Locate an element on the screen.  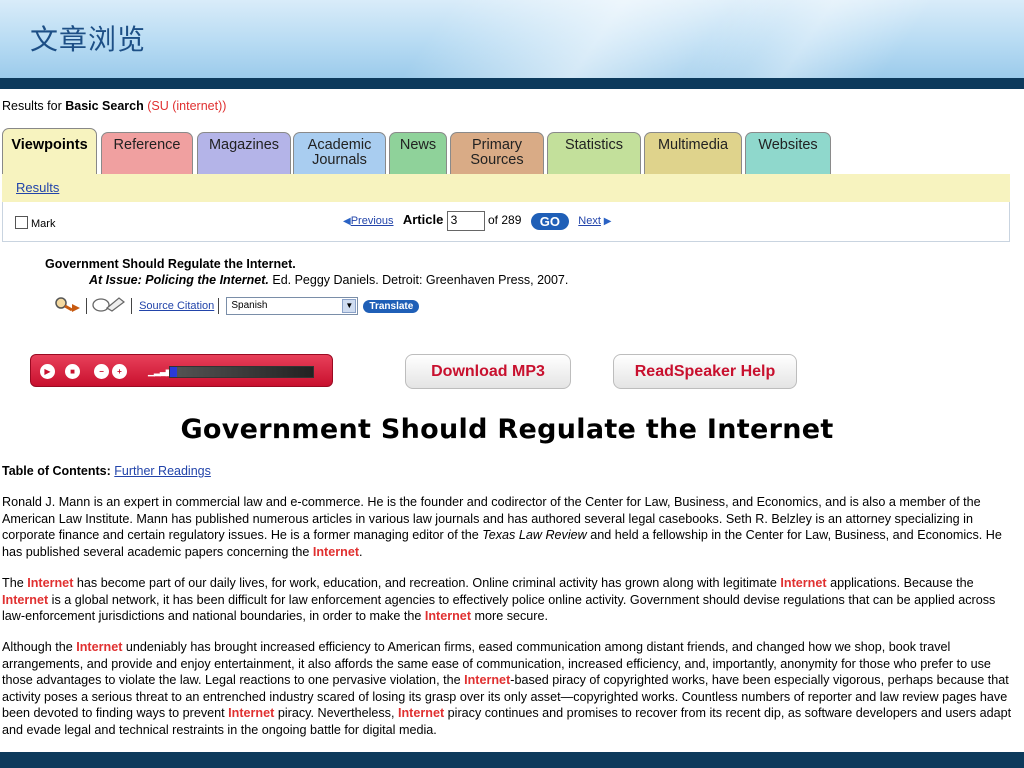
footer-bar is located at coordinates (512, 760).